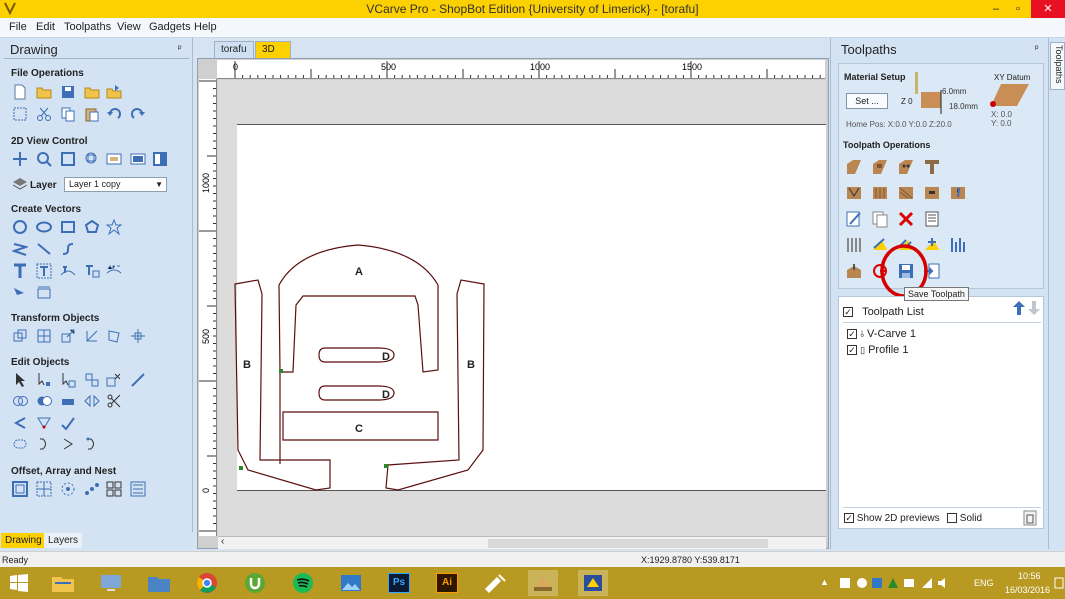  I want to click on intersect-icon, so click(68, 401).